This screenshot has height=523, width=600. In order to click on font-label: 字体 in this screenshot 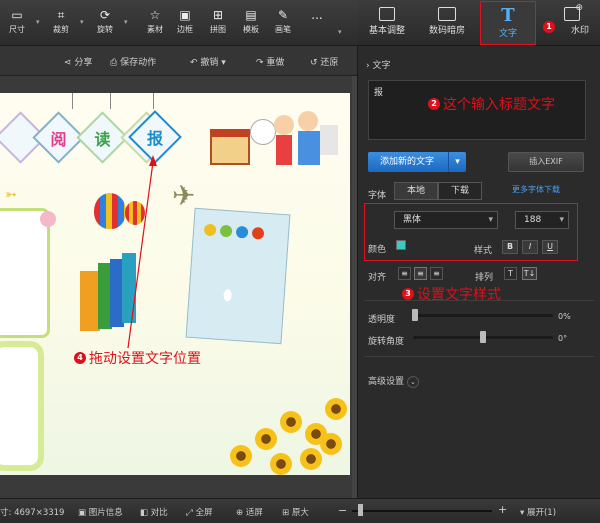, I will do `click(377, 196)`.